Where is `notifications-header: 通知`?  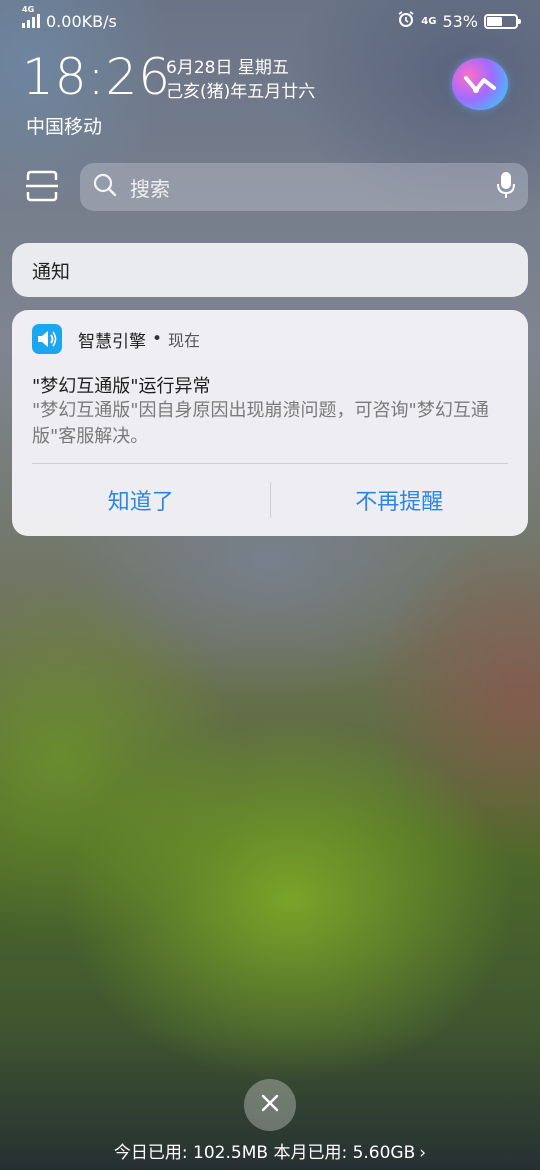 notifications-header: 通知 is located at coordinates (270, 270).